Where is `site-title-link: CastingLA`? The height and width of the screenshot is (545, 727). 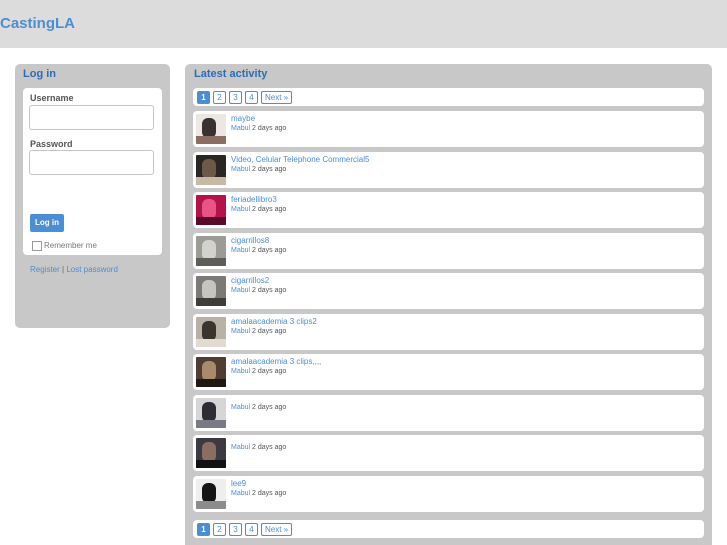
site-title-link: CastingLA is located at coordinates (37, 23).